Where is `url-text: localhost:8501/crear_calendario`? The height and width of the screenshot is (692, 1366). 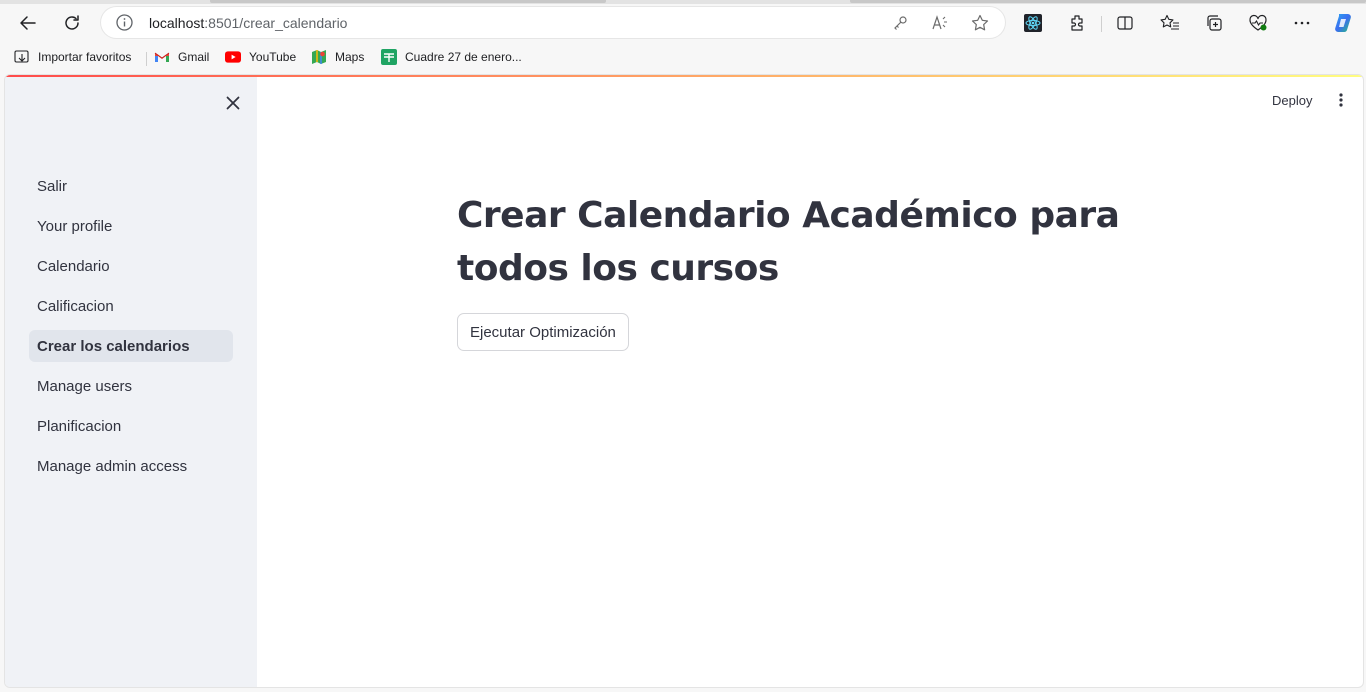 url-text: localhost:8501/crear_calendario is located at coordinates (248, 23).